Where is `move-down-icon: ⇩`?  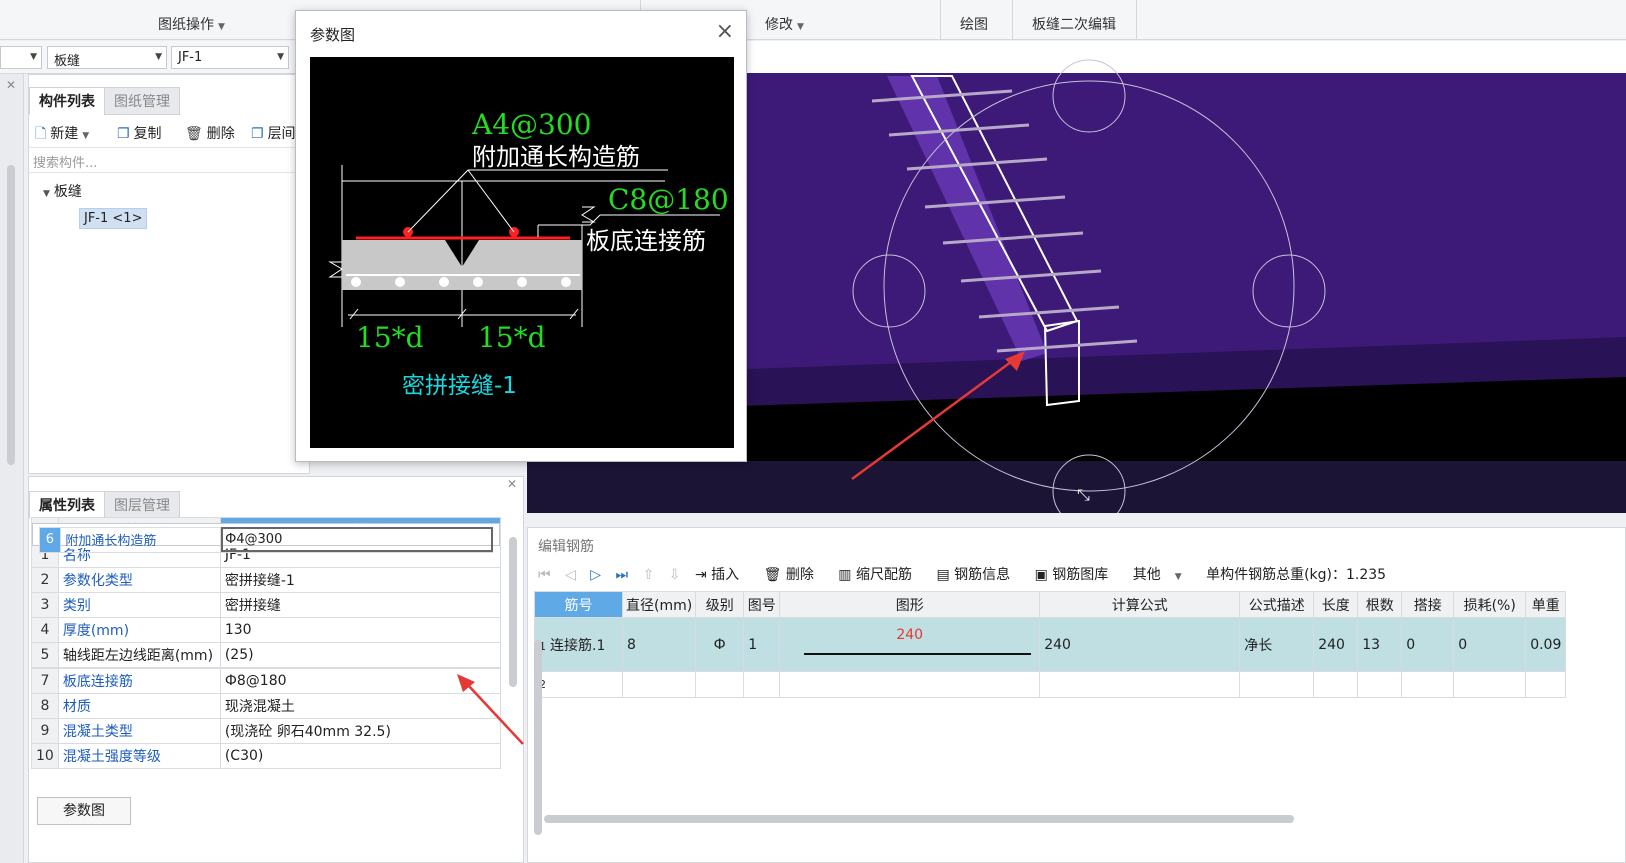
move-down-icon: ⇩ is located at coordinates (675, 575).